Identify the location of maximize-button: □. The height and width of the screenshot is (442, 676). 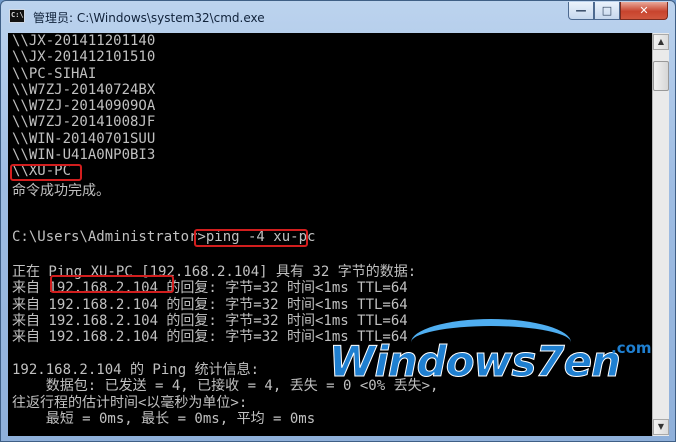
(607, 11).